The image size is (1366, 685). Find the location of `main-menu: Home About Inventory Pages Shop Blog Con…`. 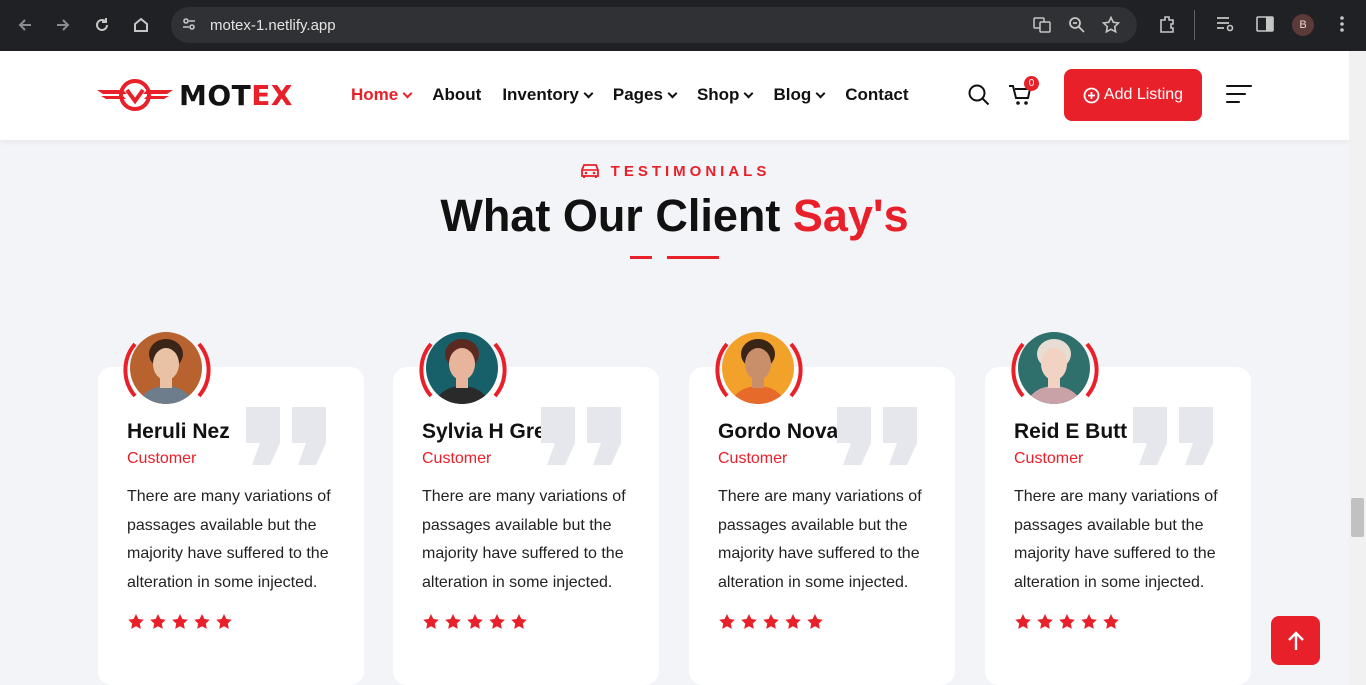

main-menu: Home About Inventory Pages Shop Blog Con… is located at coordinates (640, 95).